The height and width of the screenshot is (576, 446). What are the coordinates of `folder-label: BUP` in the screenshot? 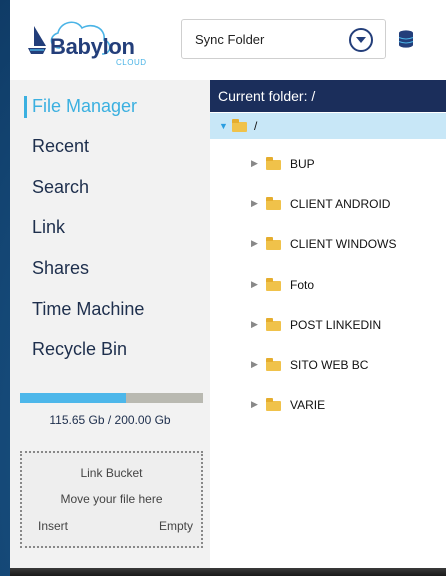 It's located at (302, 164).